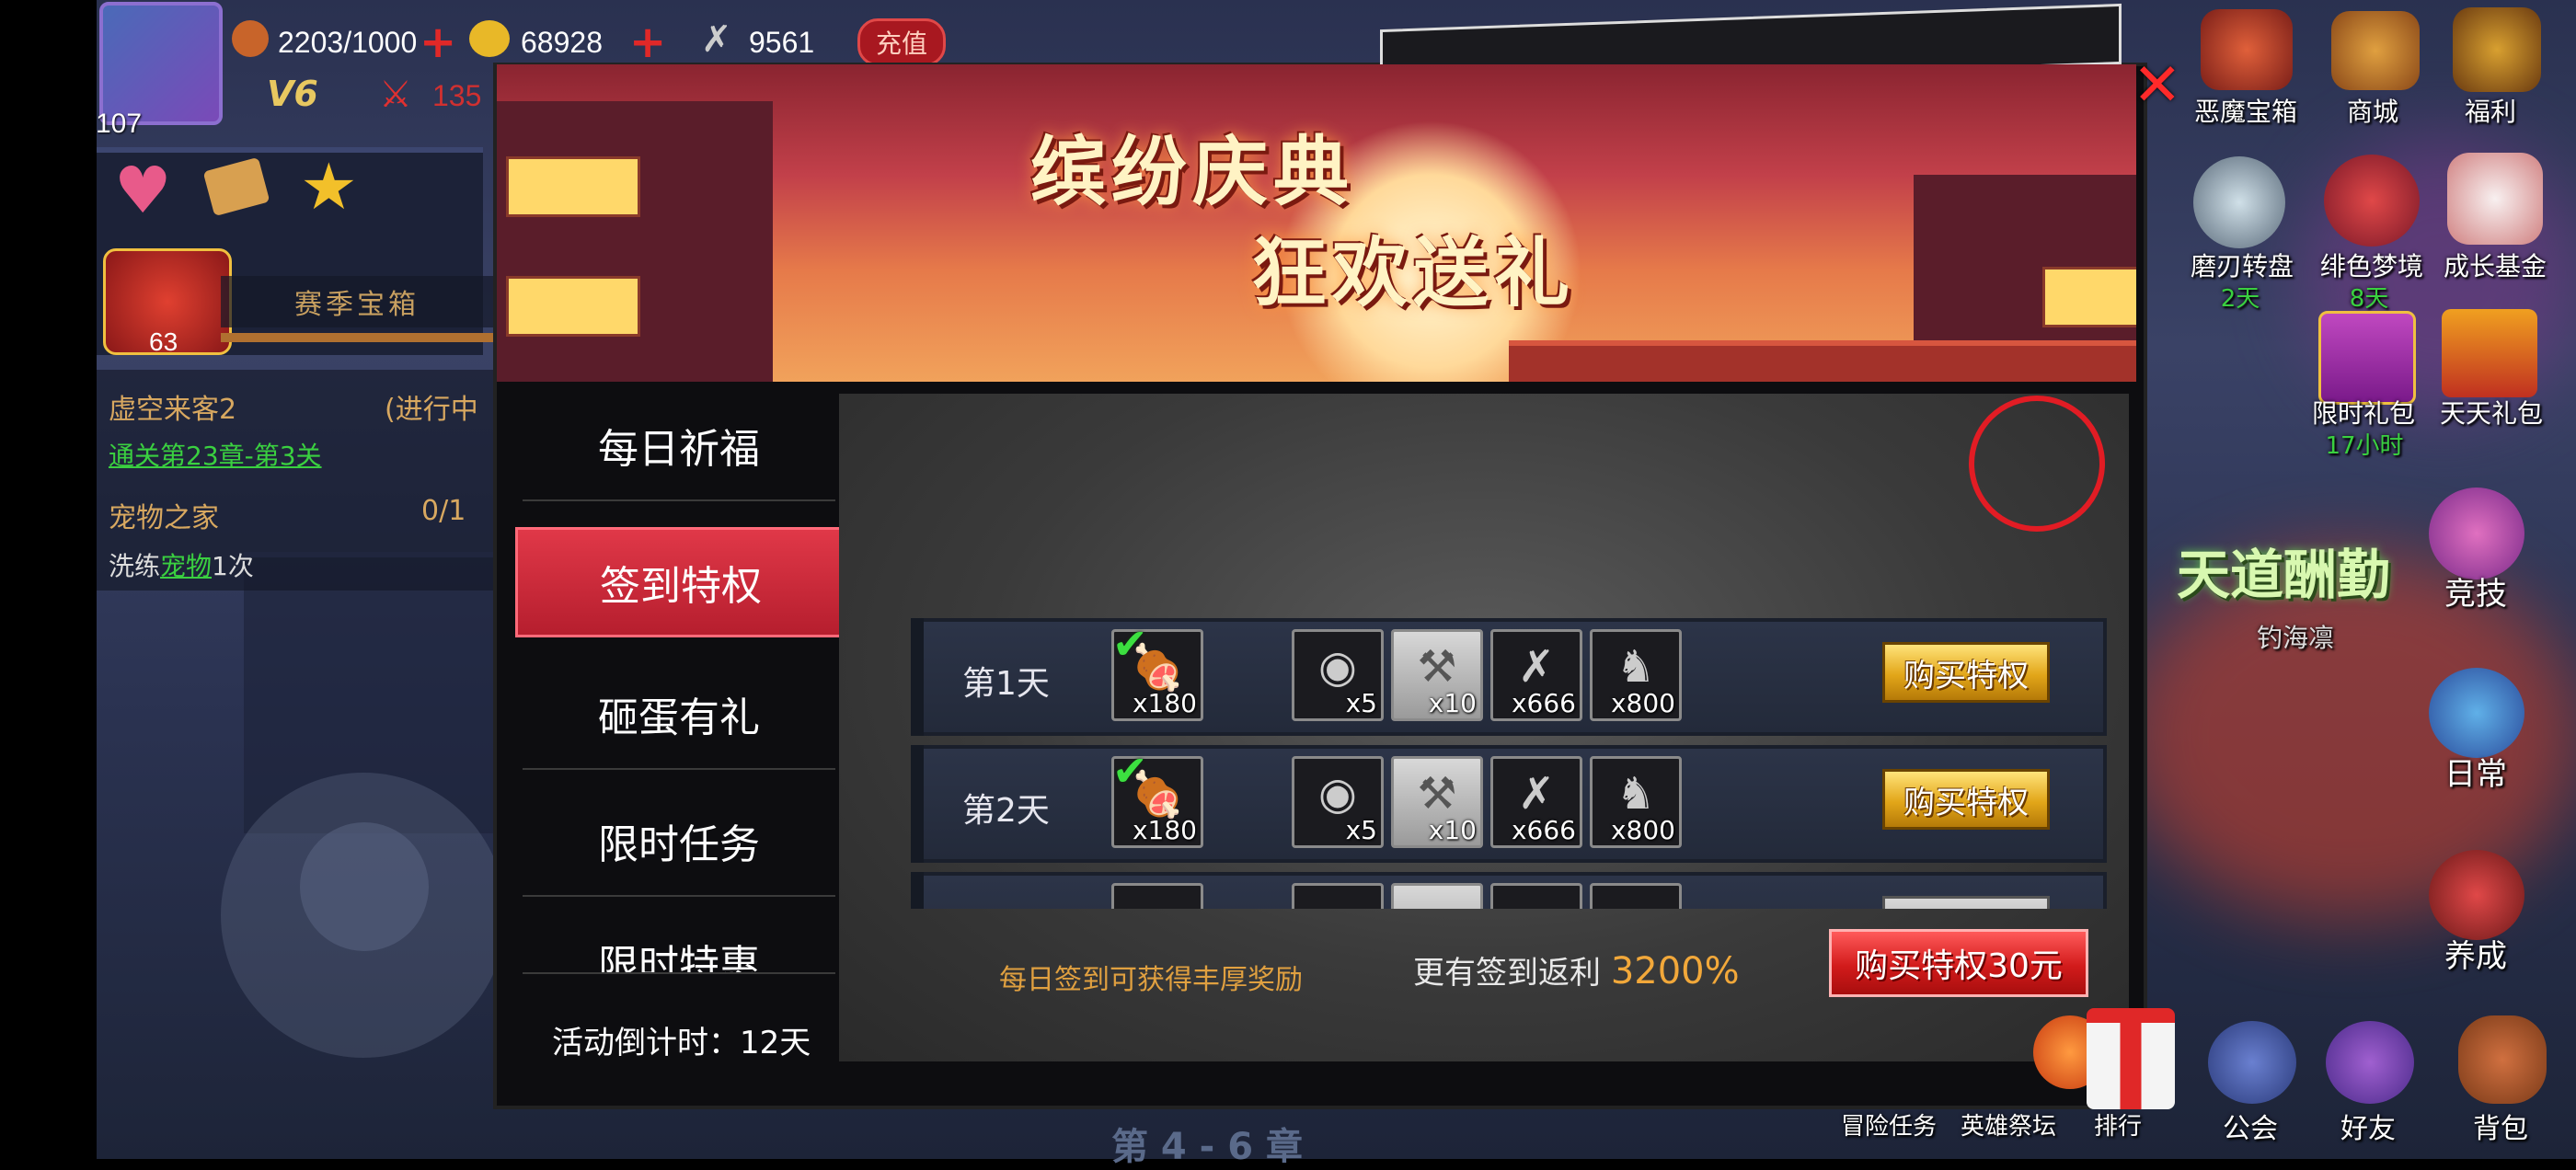 The width and height of the screenshot is (2576, 1170). What do you see at coordinates (782, 42) in the screenshot?
I see `gem-value: 9561` at bounding box center [782, 42].